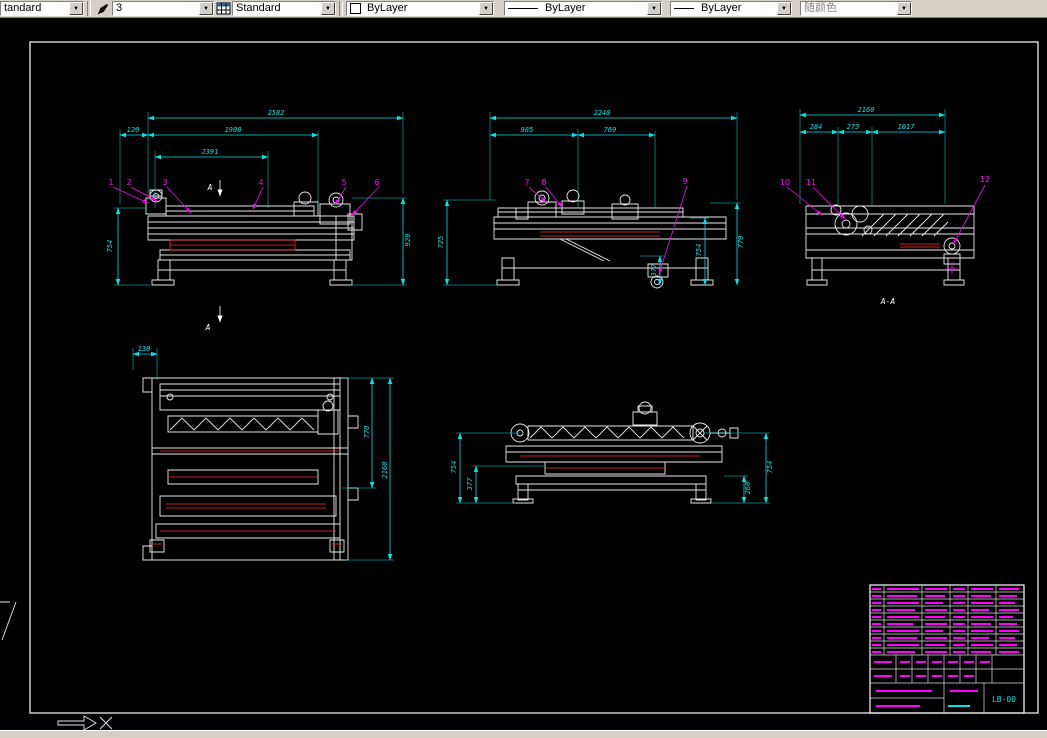 The image size is (1047, 738). Describe the element at coordinates (654, 8) in the screenshot. I see `linetype-dropdown-arrow: ▼` at that location.